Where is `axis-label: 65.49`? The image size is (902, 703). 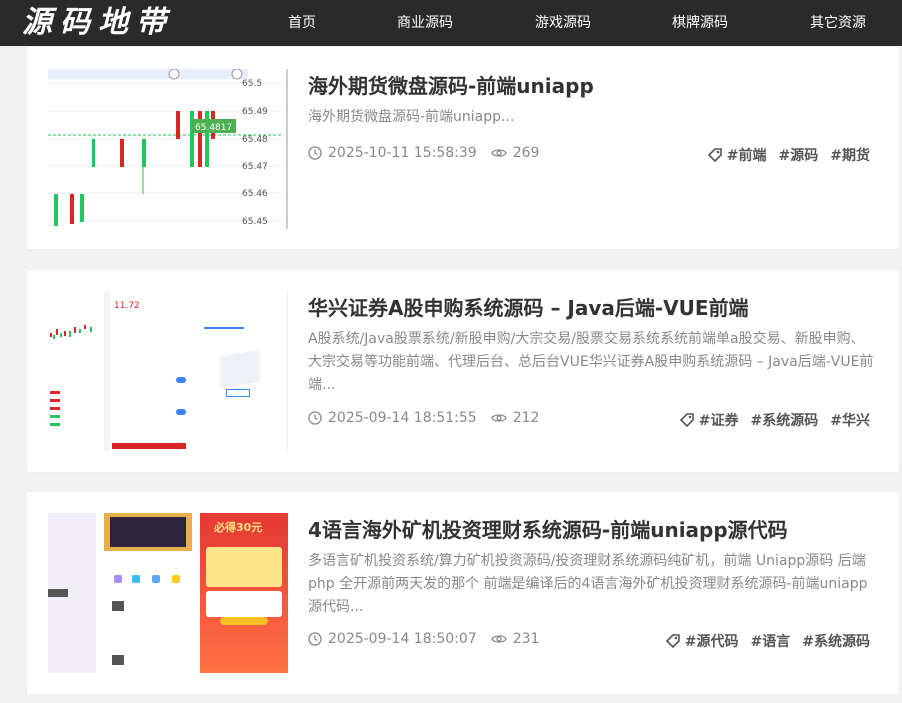 axis-label: 65.49 is located at coordinates (255, 112).